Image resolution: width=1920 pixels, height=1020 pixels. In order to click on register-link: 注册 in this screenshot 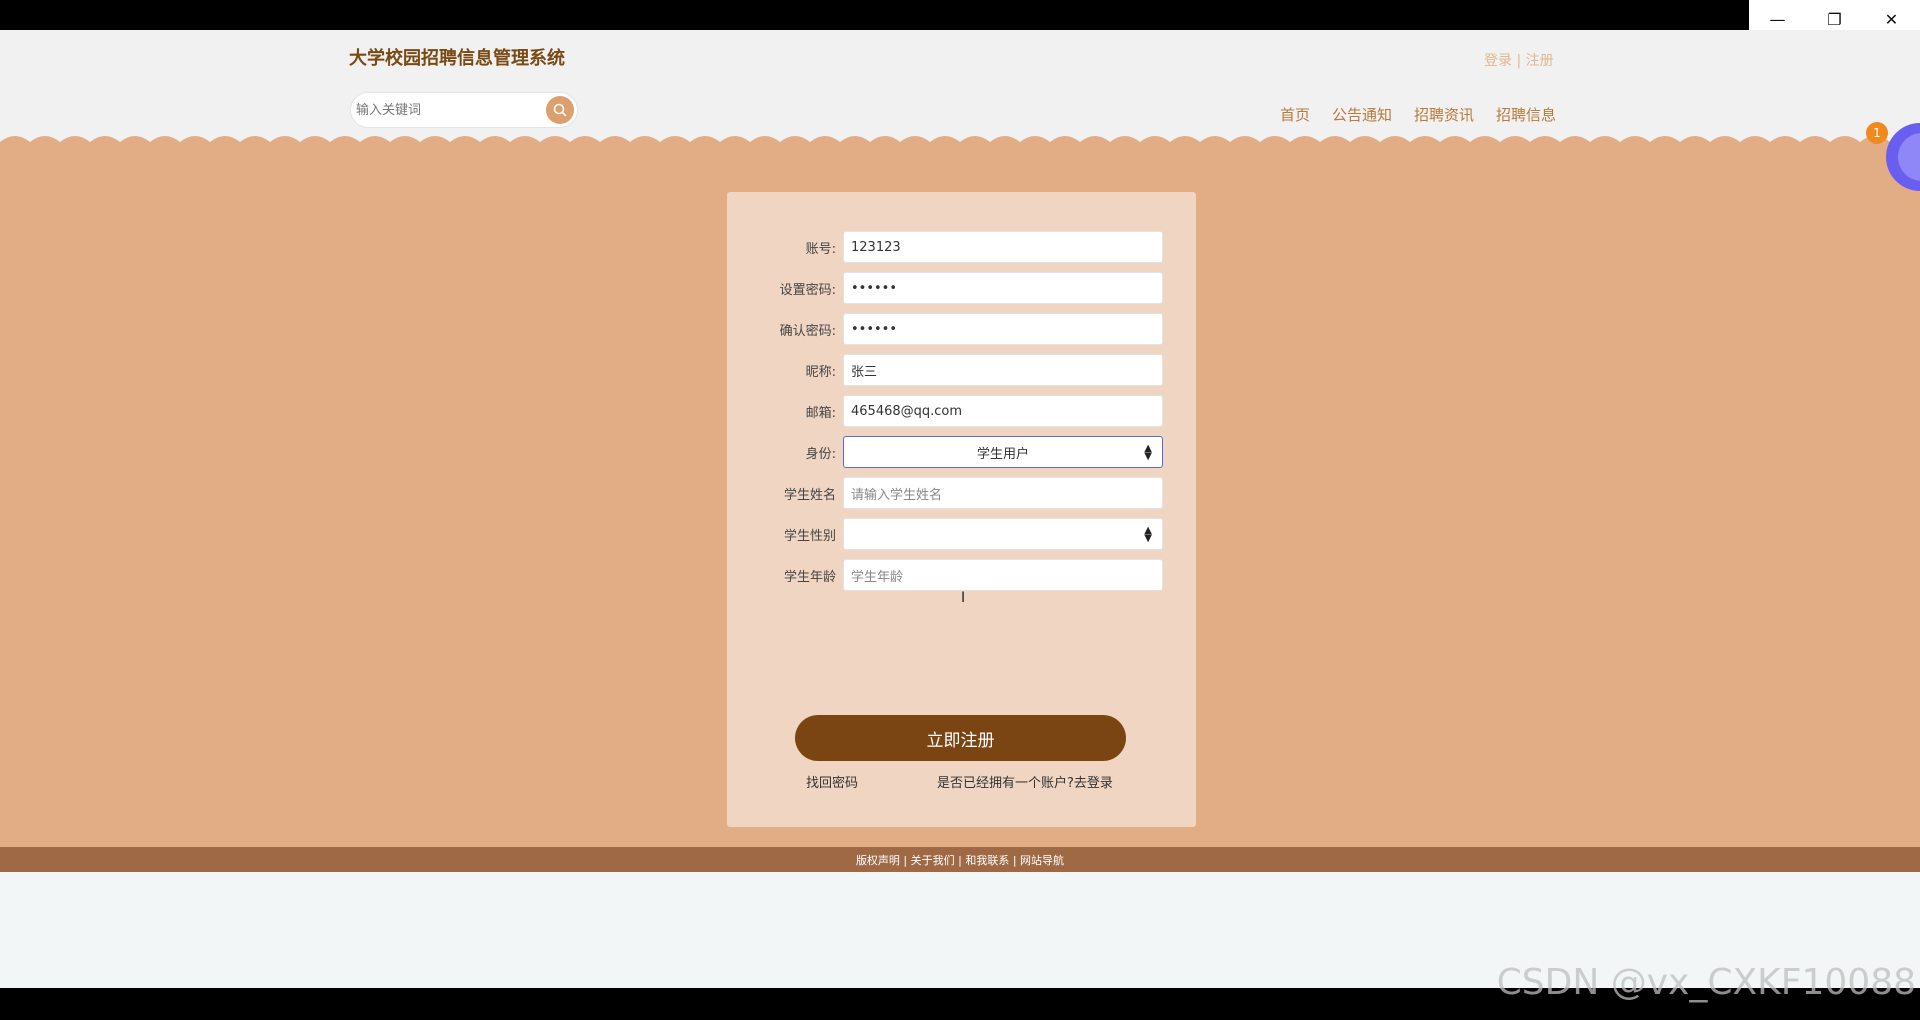, I will do `click(1540, 61)`.